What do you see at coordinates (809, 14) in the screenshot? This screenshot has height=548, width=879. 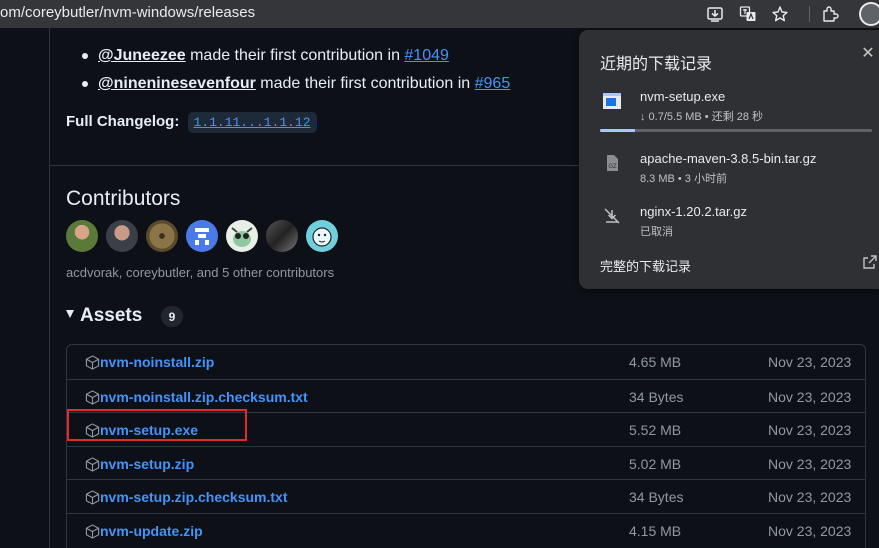 I see `toolbar-separator` at bounding box center [809, 14].